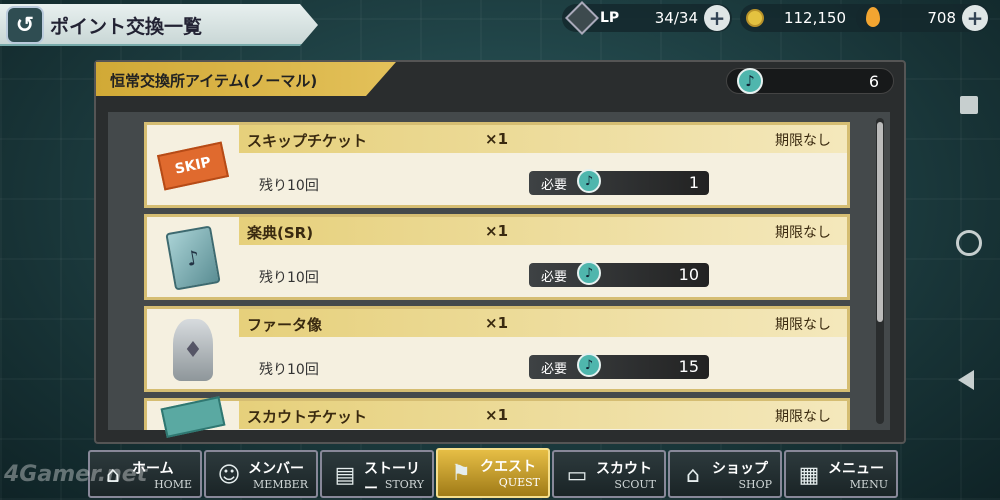 The image size is (1000, 500). Describe the element at coordinates (880, 222) in the screenshot. I see `scrollbar-thumb` at that location.